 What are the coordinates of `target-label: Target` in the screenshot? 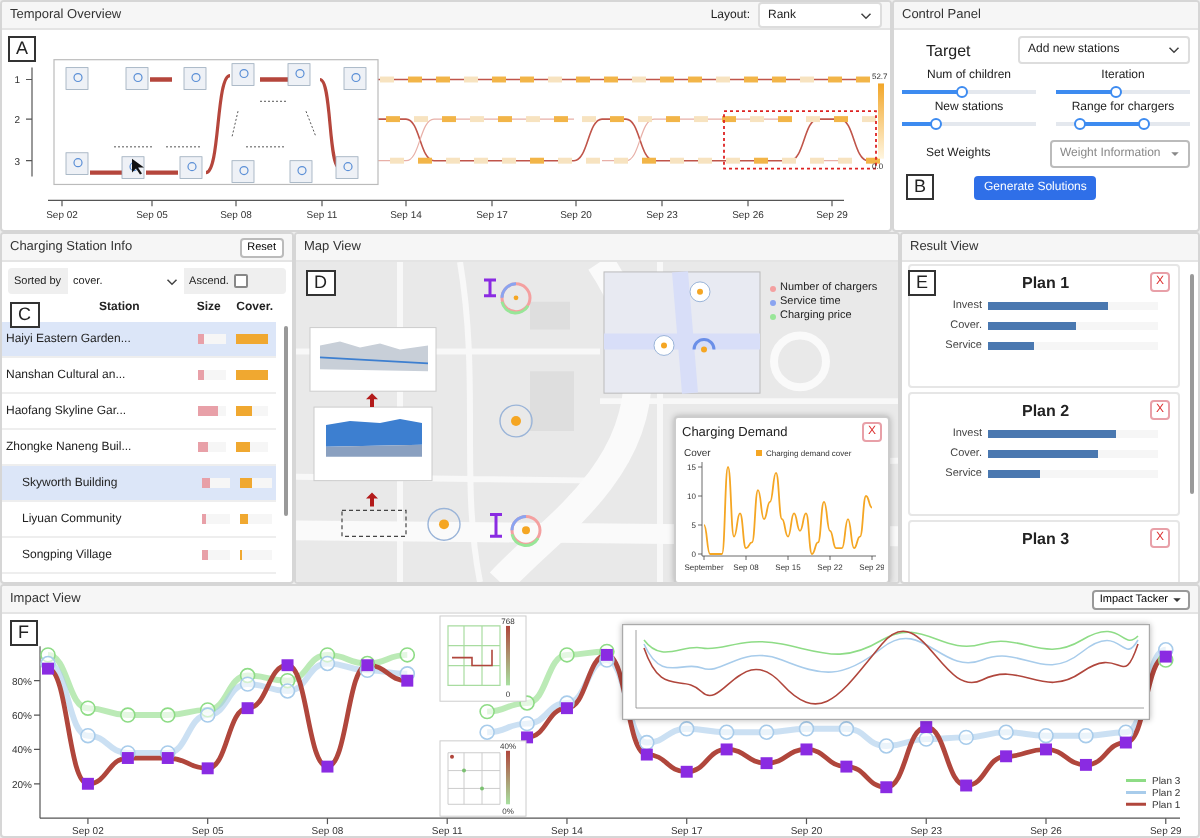 It's located at (948, 50).